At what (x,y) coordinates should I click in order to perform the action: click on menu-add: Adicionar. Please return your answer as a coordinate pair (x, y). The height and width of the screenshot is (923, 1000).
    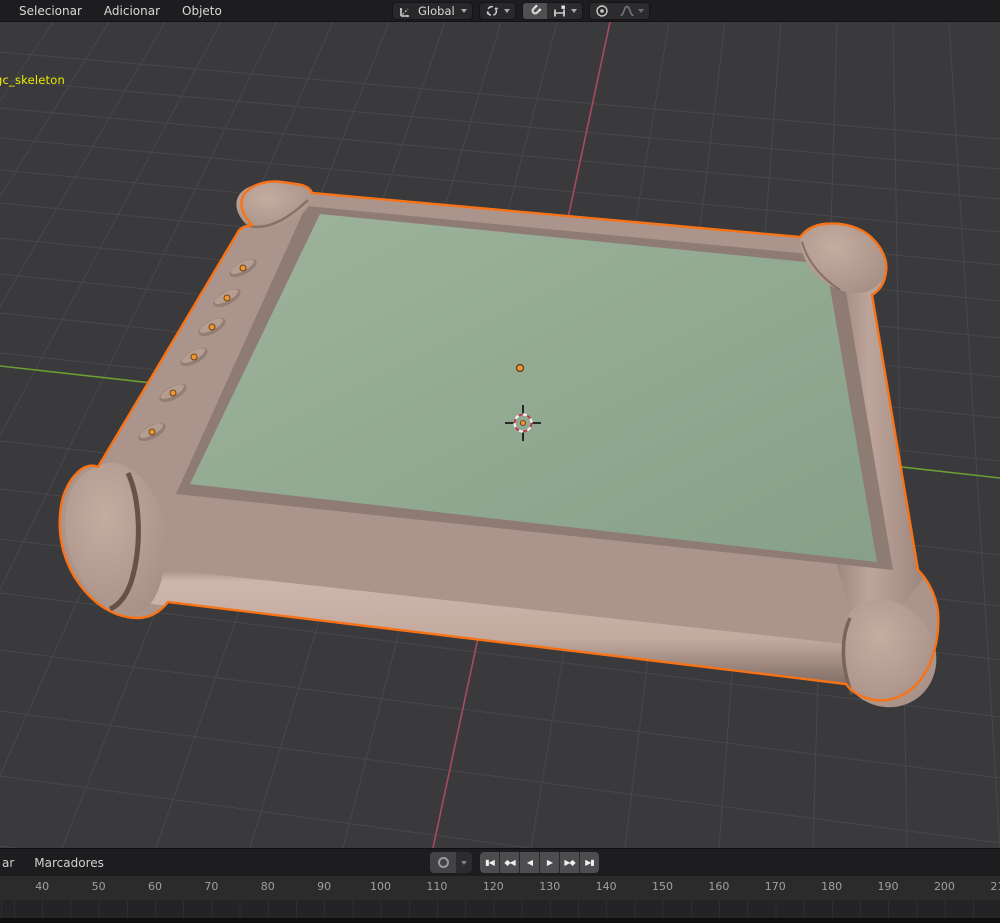
    Looking at the image, I should click on (132, 11).